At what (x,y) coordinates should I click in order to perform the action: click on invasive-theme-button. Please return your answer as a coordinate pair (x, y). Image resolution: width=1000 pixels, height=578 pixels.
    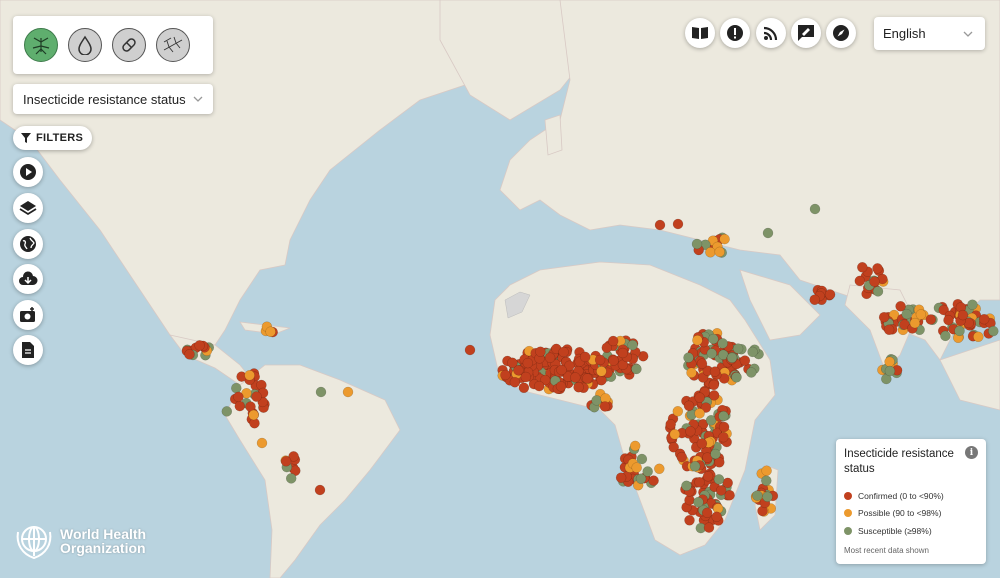
    Looking at the image, I should click on (173, 45).